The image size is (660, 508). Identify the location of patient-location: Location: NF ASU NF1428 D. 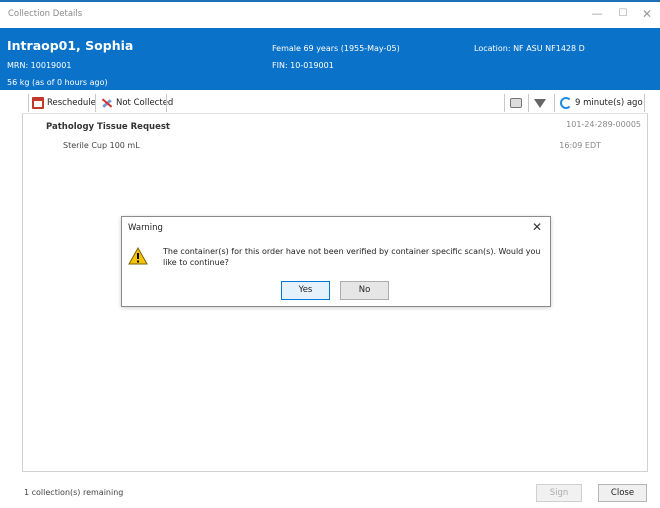
(529, 48).